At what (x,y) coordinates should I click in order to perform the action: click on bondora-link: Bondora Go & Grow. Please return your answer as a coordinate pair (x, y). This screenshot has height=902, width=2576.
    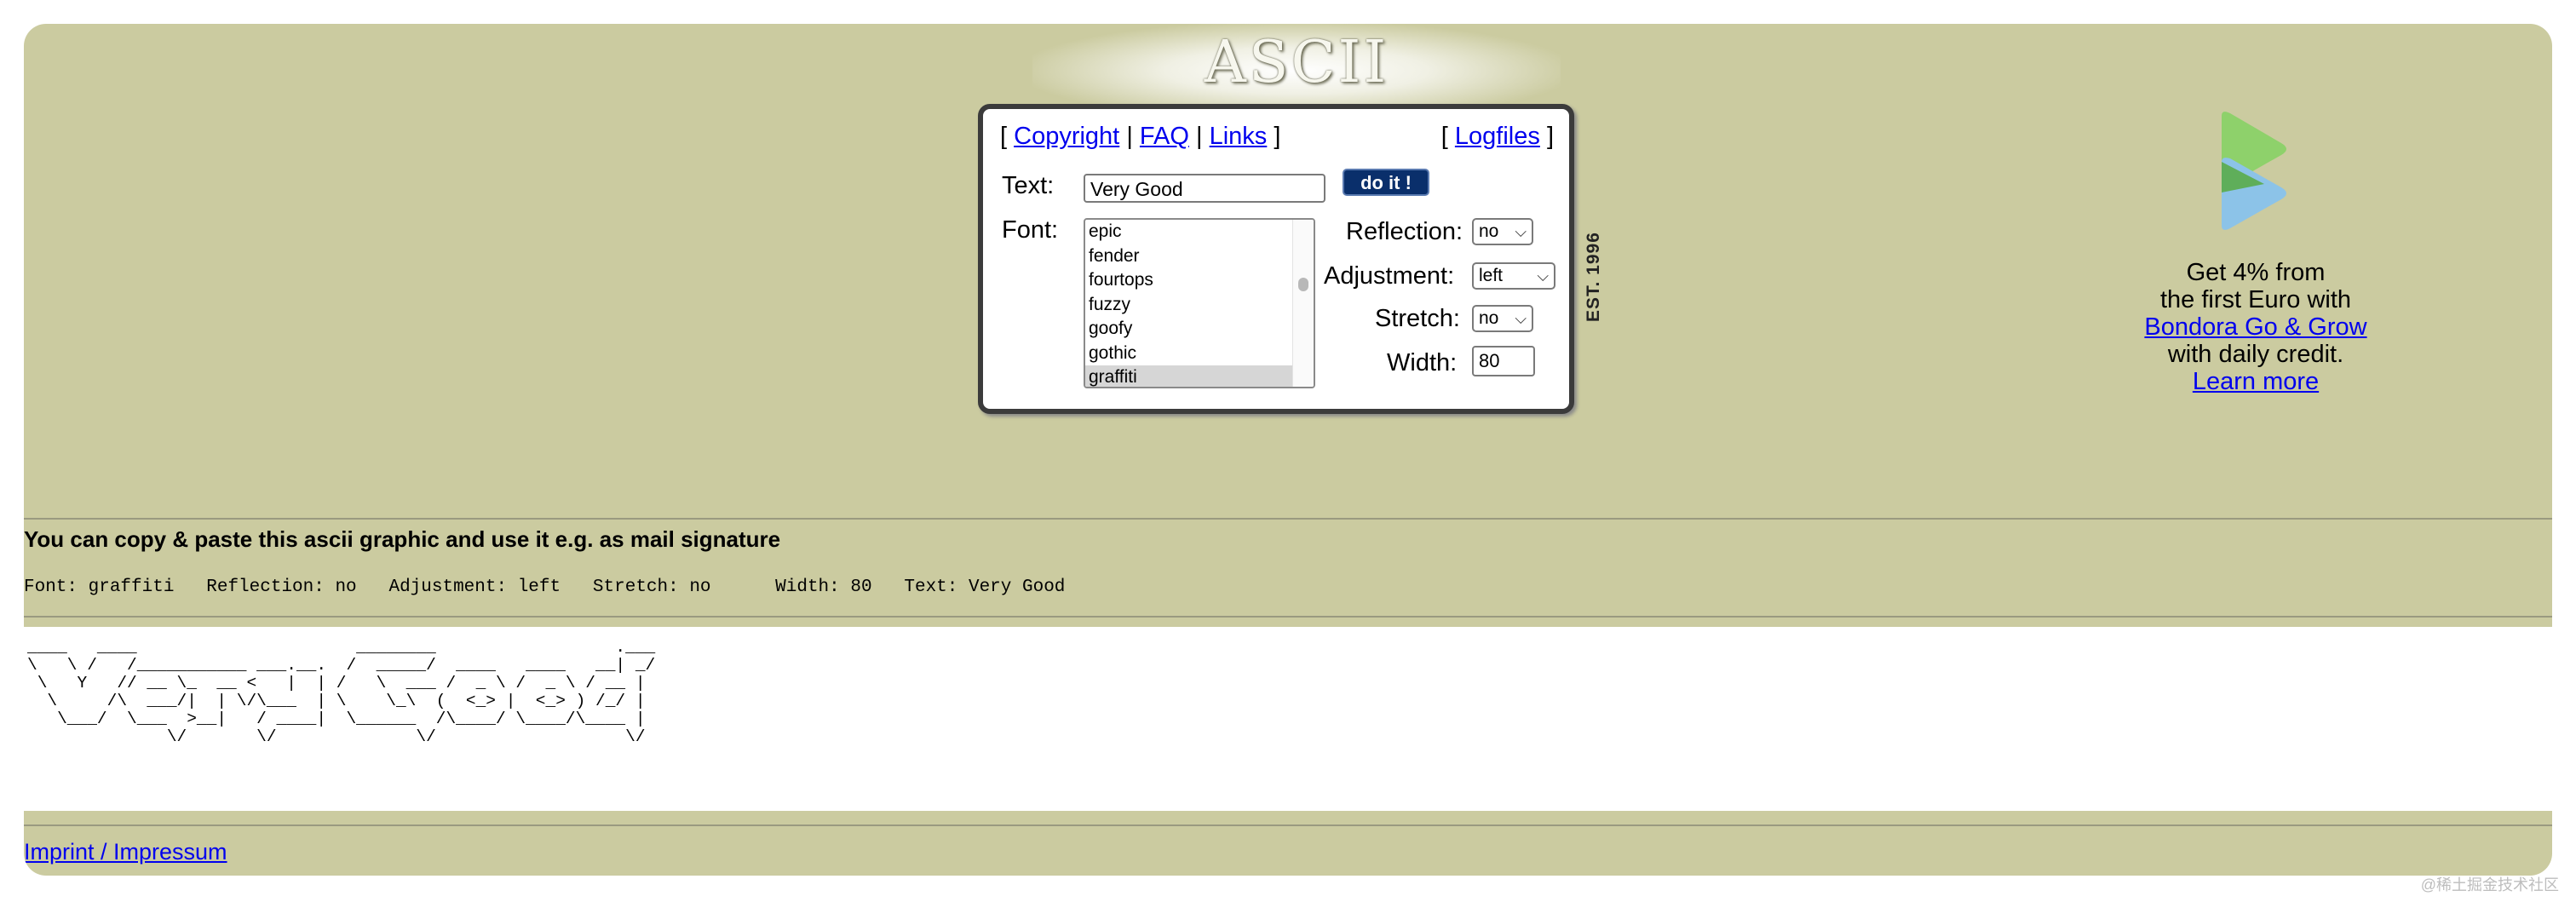
    Looking at the image, I should click on (2255, 327).